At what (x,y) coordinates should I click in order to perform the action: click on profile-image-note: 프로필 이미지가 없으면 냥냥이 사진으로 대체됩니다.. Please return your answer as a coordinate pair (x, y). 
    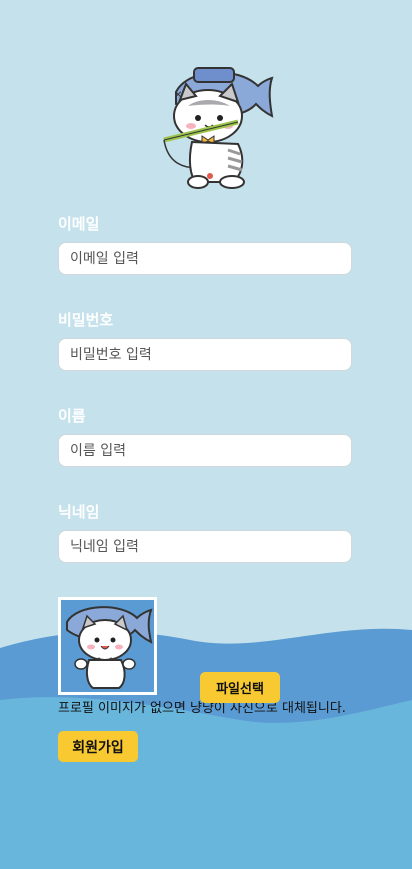
    Looking at the image, I should click on (202, 708).